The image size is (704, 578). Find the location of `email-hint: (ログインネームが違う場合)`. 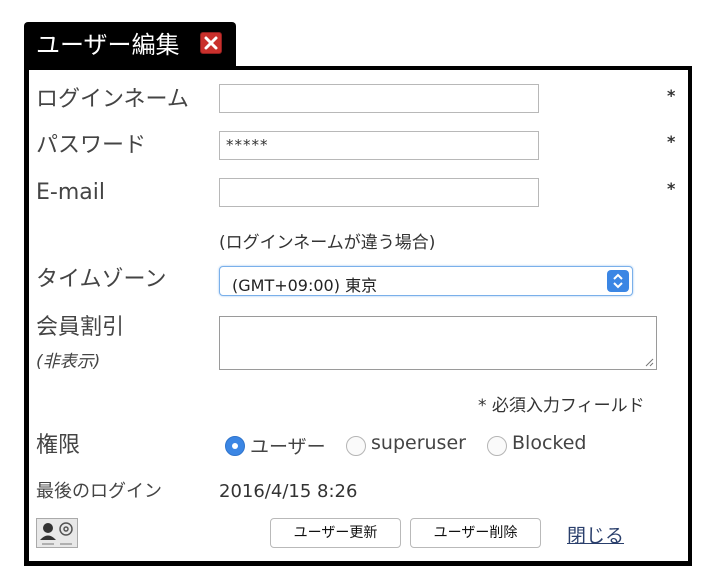

email-hint: (ログインネームが違う場合) is located at coordinates (327, 243).